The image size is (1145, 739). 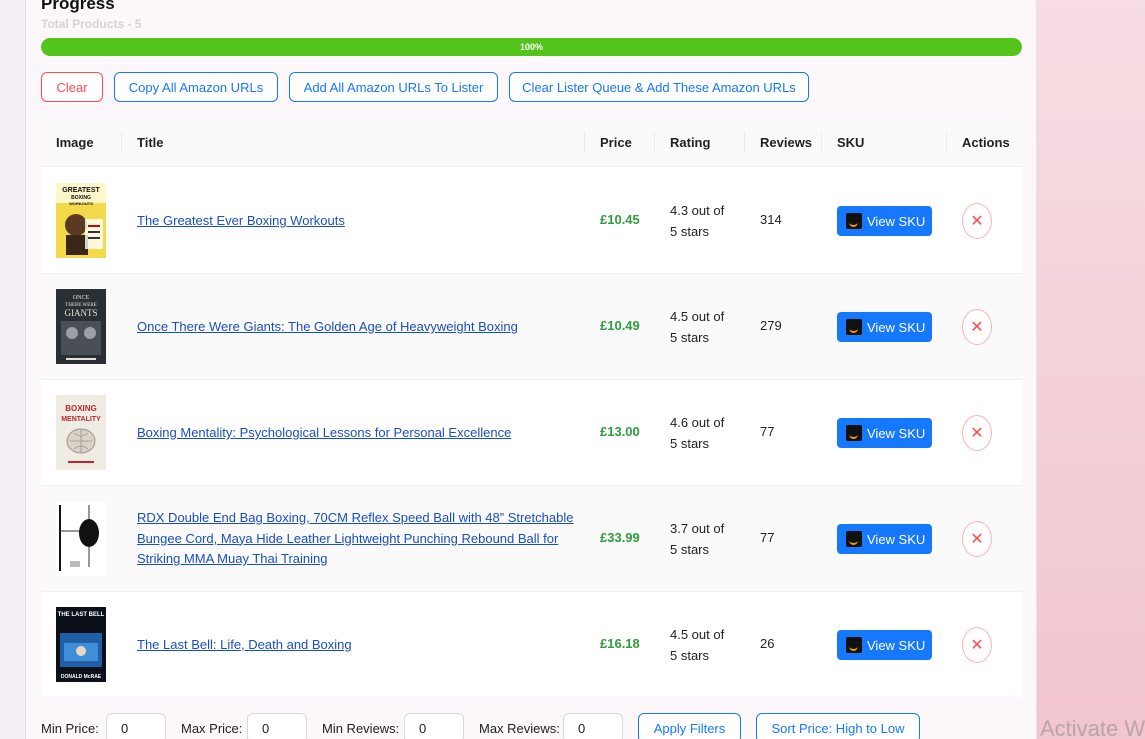 I want to click on column-header-price: Price, so click(x=616, y=142).